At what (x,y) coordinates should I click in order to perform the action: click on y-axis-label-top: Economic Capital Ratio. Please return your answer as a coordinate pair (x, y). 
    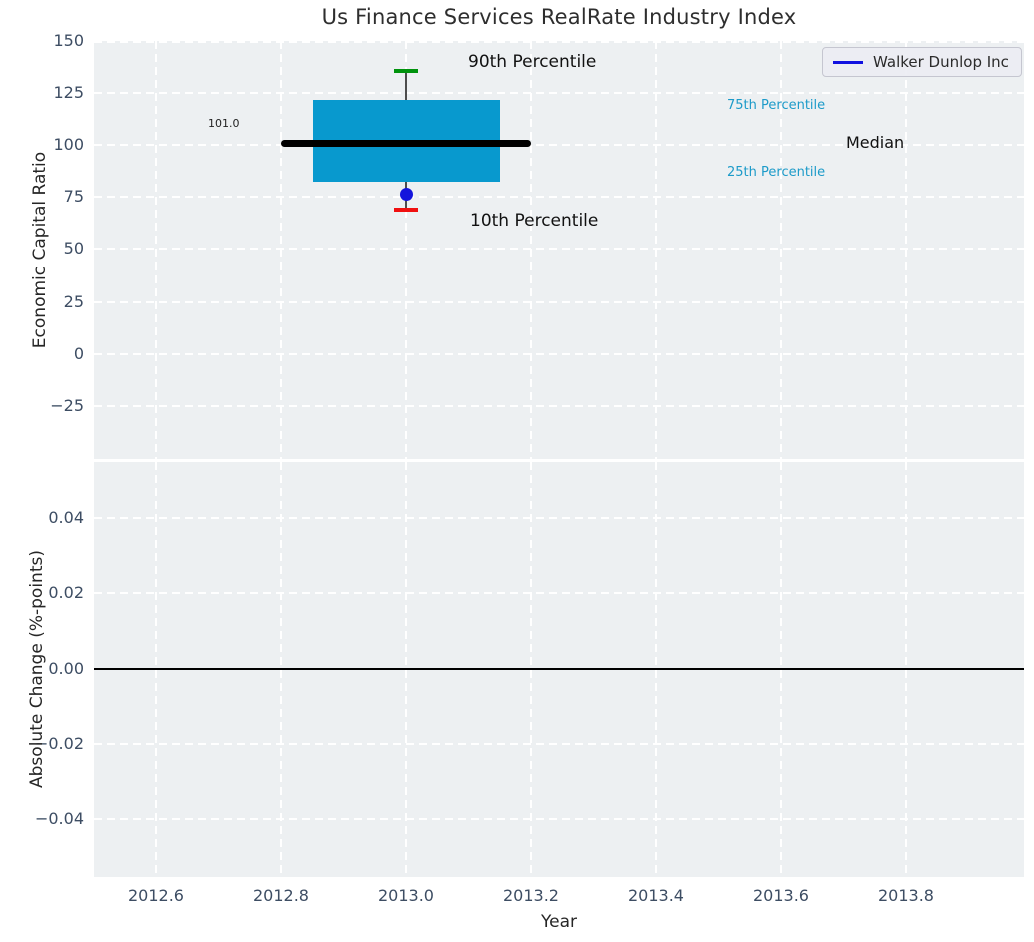
    Looking at the image, I should click on (40, 250).